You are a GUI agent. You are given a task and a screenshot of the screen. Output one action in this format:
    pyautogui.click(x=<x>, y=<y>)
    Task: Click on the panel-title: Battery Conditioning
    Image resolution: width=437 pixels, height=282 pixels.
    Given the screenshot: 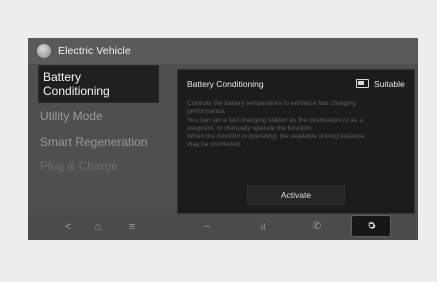 What is the action you would take?
    pyautogui.click(x=225, y=84)
    